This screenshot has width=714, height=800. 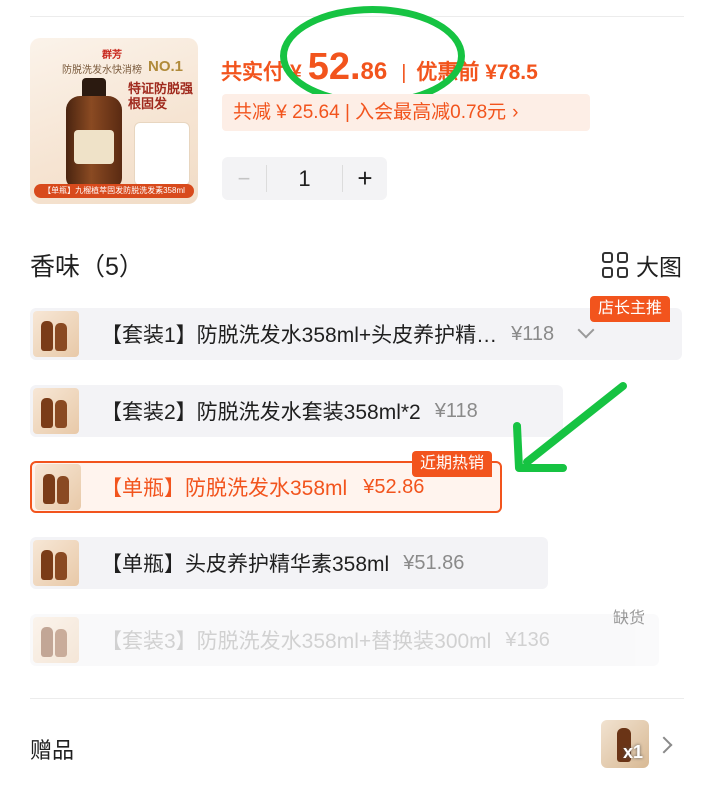 I want to click on thumbnail-rank: NO.1, so click(x=166, y=66).